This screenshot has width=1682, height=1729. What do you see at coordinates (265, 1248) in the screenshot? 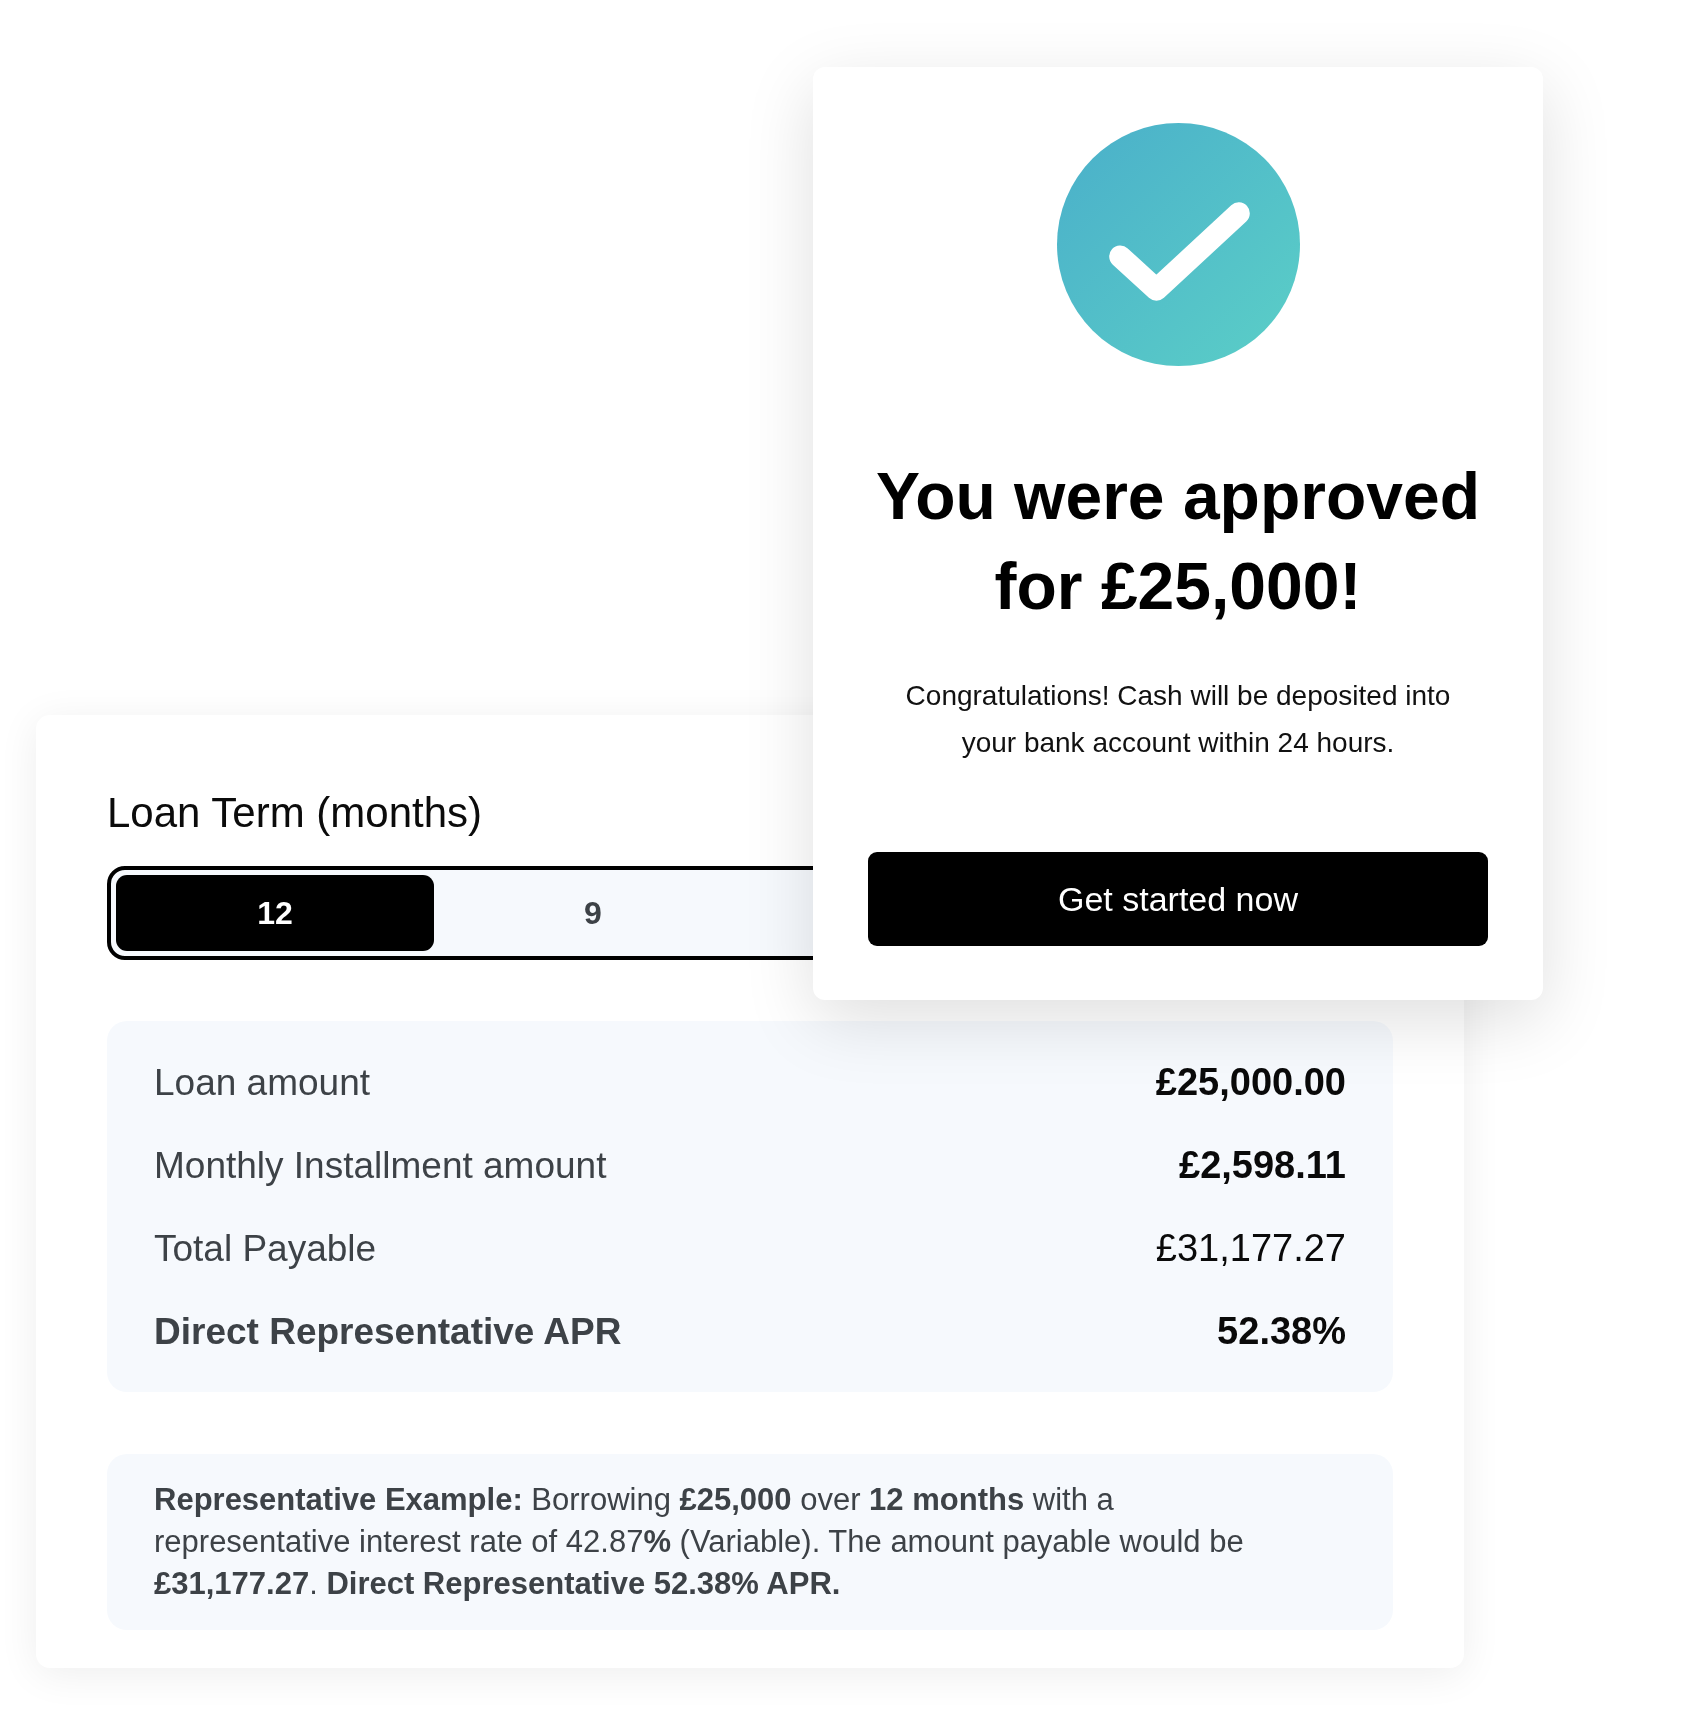
I see `summary-label: Total Payable` at bounding box center [265, 1248].